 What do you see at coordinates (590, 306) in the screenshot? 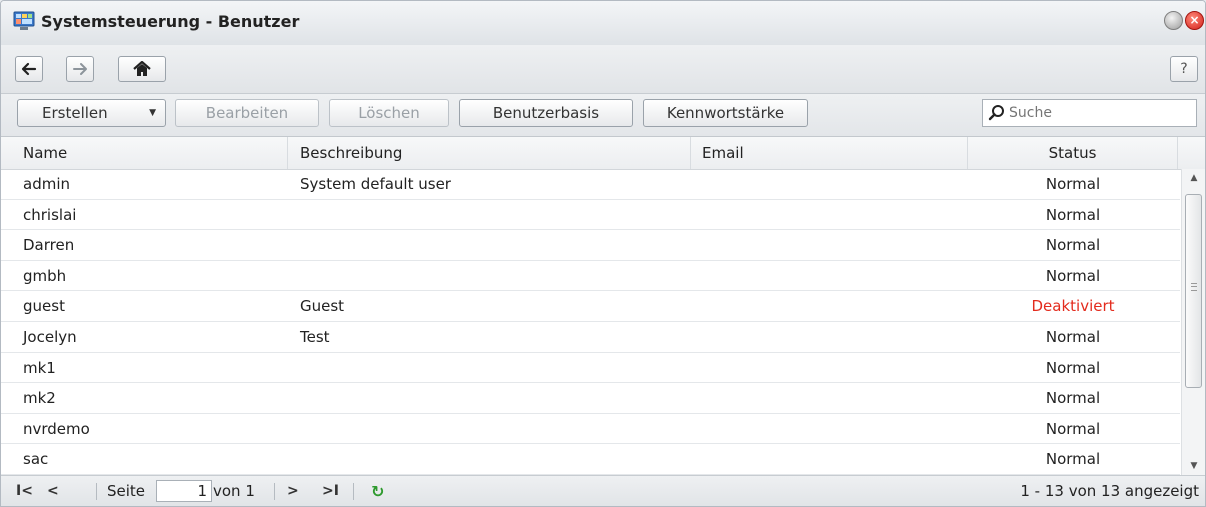
I see `table-row: guest Guest Deaktiviert` at bounding box center [590, 306].